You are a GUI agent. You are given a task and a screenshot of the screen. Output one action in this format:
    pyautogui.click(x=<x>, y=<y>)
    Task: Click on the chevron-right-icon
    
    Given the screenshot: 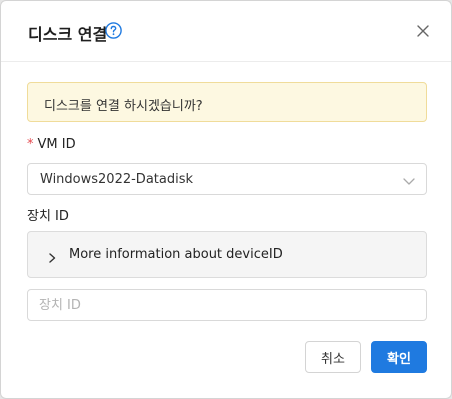 What is the action you would take?
    pyautogui.click(x=52, y=256)
    